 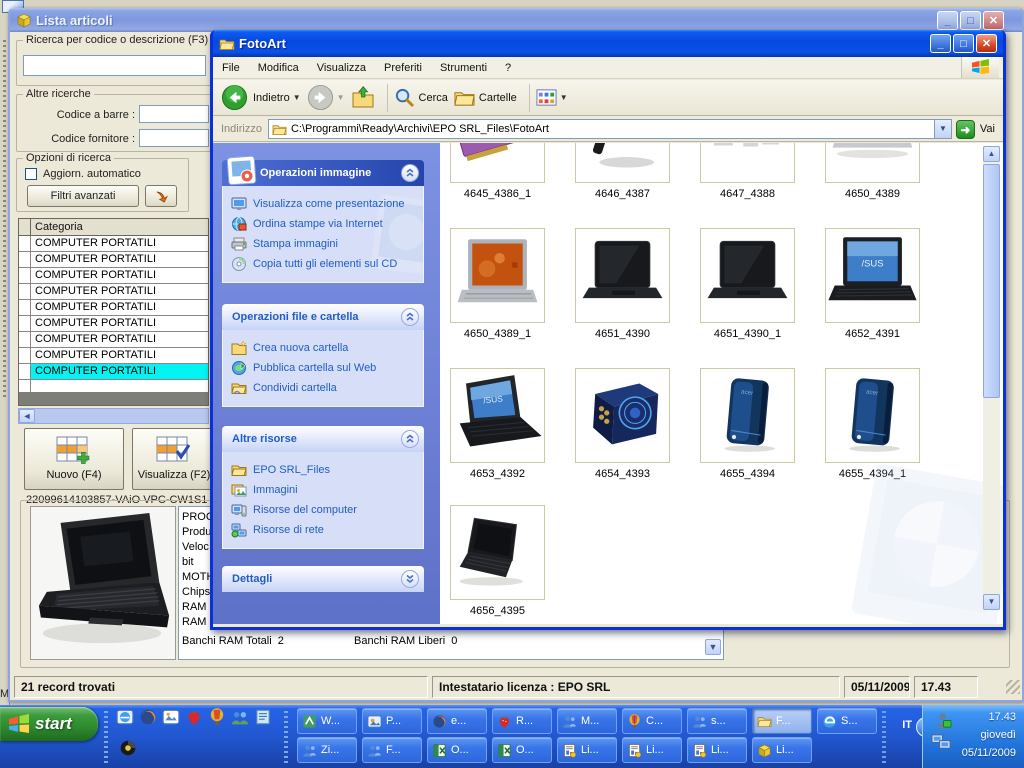 What do you see at coordinates (1002, 717) in the screenshot?
I see `tray-time: 17.43` at bounding box center [1002, 717].